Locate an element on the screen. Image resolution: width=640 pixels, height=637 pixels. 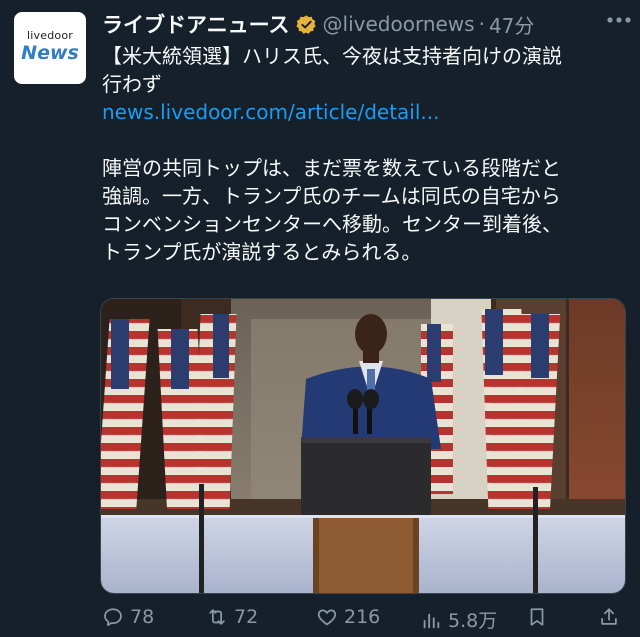
share-button is located at coordinates (612, 617).